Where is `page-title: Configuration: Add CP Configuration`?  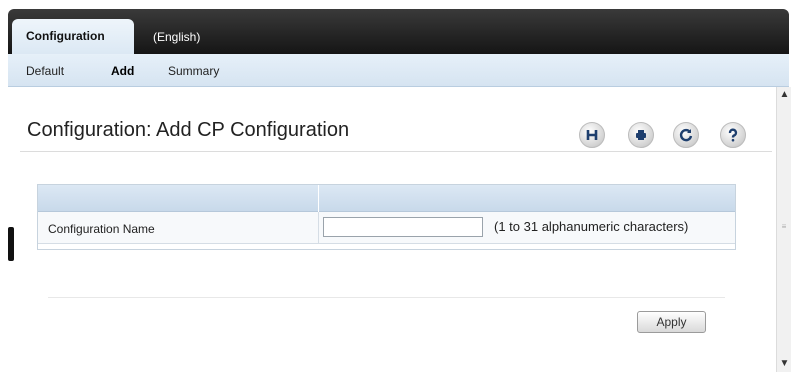
page-title: Configuration: Add CP Configuration is located at coordinates (188, 130).